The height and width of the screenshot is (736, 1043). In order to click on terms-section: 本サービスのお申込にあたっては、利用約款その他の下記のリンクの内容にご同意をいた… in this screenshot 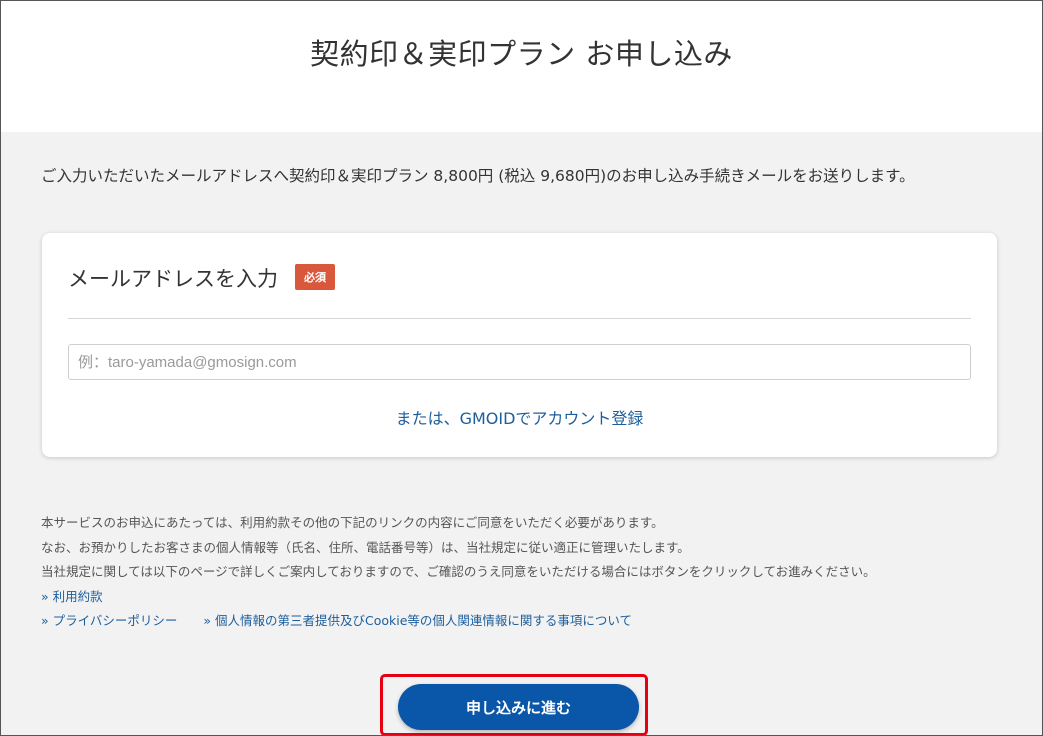, I will do `click(458, 572)`.